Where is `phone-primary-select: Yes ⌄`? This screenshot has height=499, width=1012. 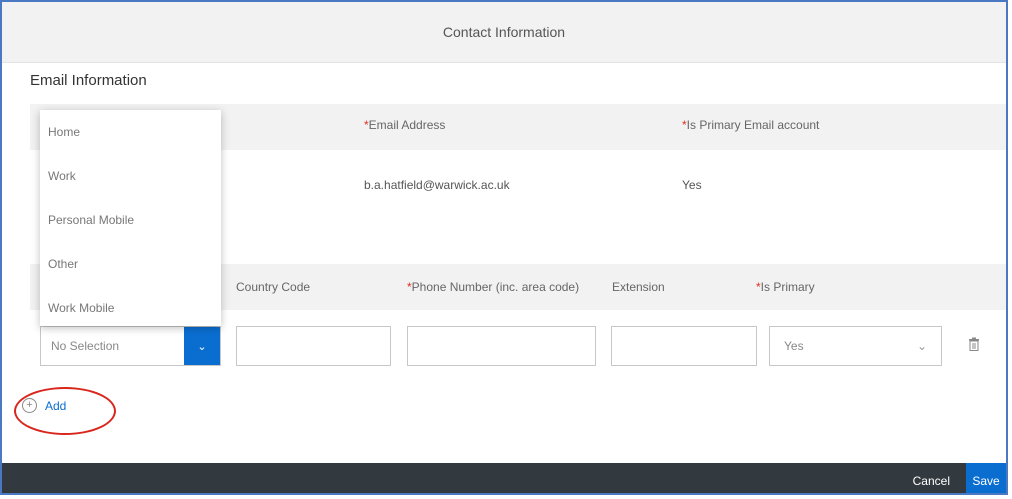 phone-primary-select: Yes ⌄ is located at coordinates (855, 346).